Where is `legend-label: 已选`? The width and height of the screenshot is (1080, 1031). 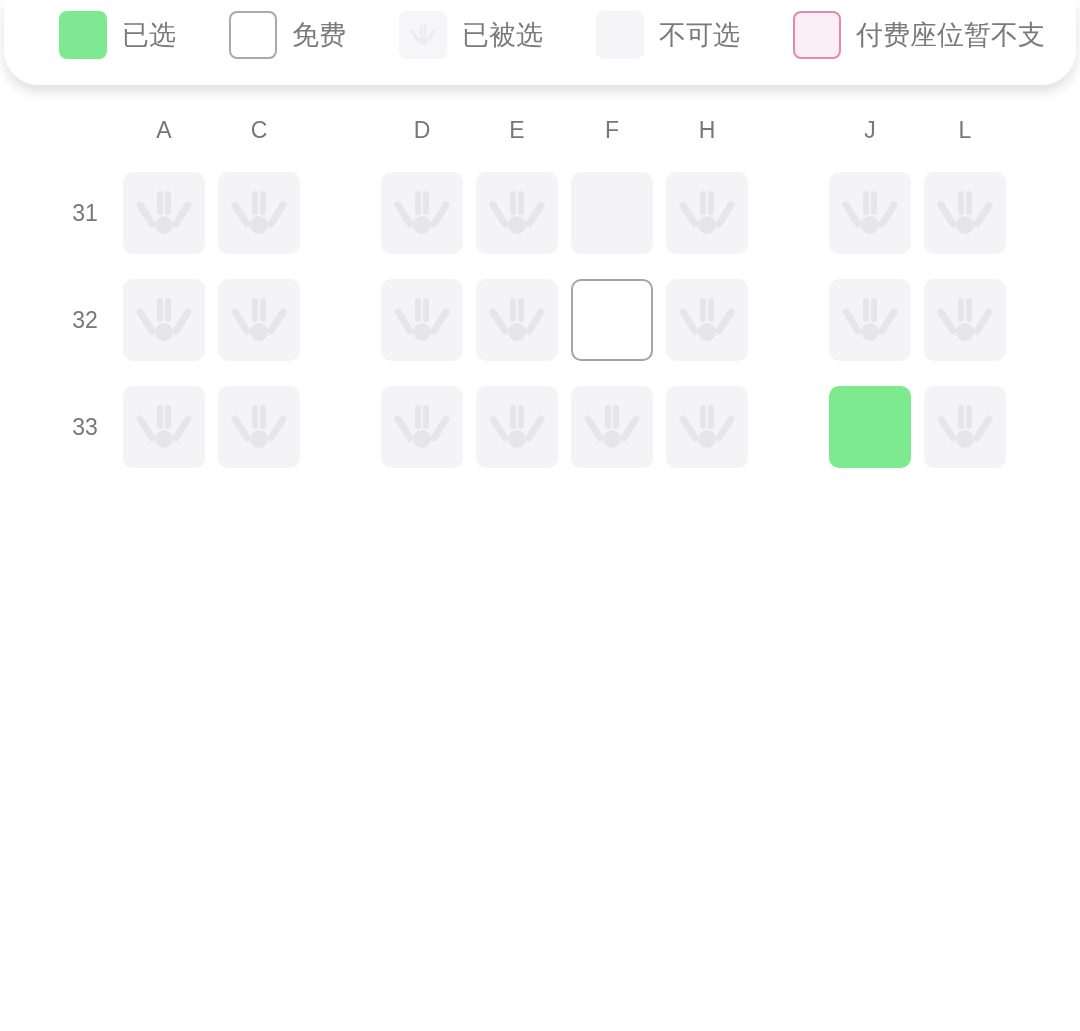 legend-label: 已选 is located at coordinates (149, 35).